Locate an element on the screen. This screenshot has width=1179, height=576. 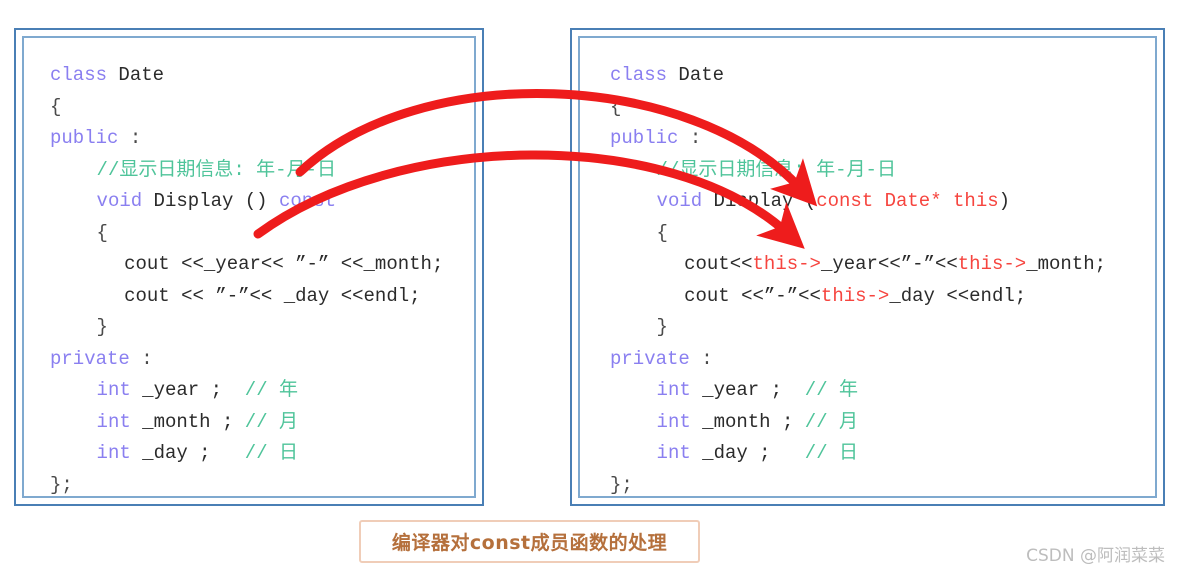
transformed-code-line-12-token-2: // 日 is located at coordinates (831, 453).